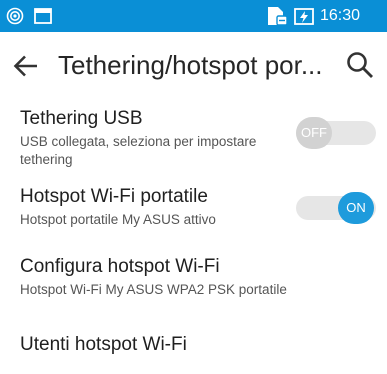 The width and height of the screenshot is (387, 374). Describe the element at coordinates (304, 16) in the screenshot. I see `battery-charging-icon` at that location.